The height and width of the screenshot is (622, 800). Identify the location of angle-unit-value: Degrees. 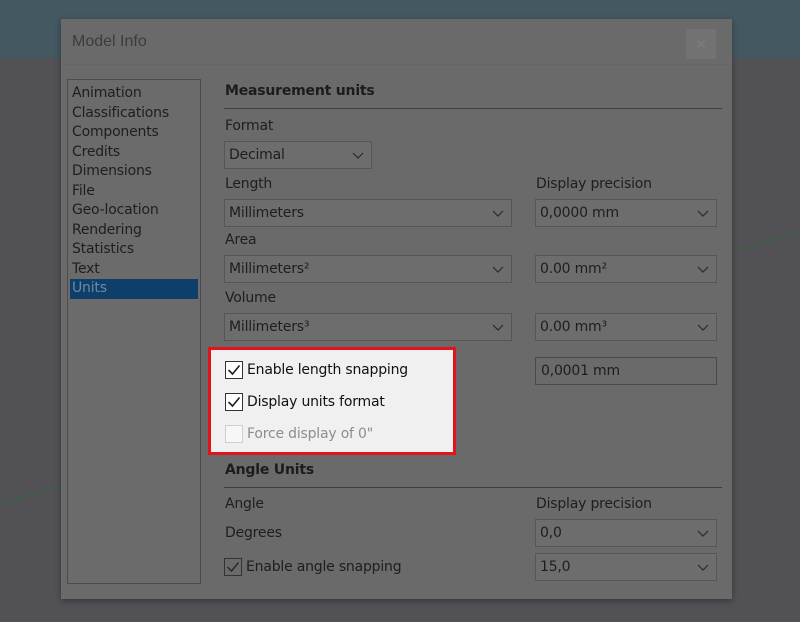
(253, 533).